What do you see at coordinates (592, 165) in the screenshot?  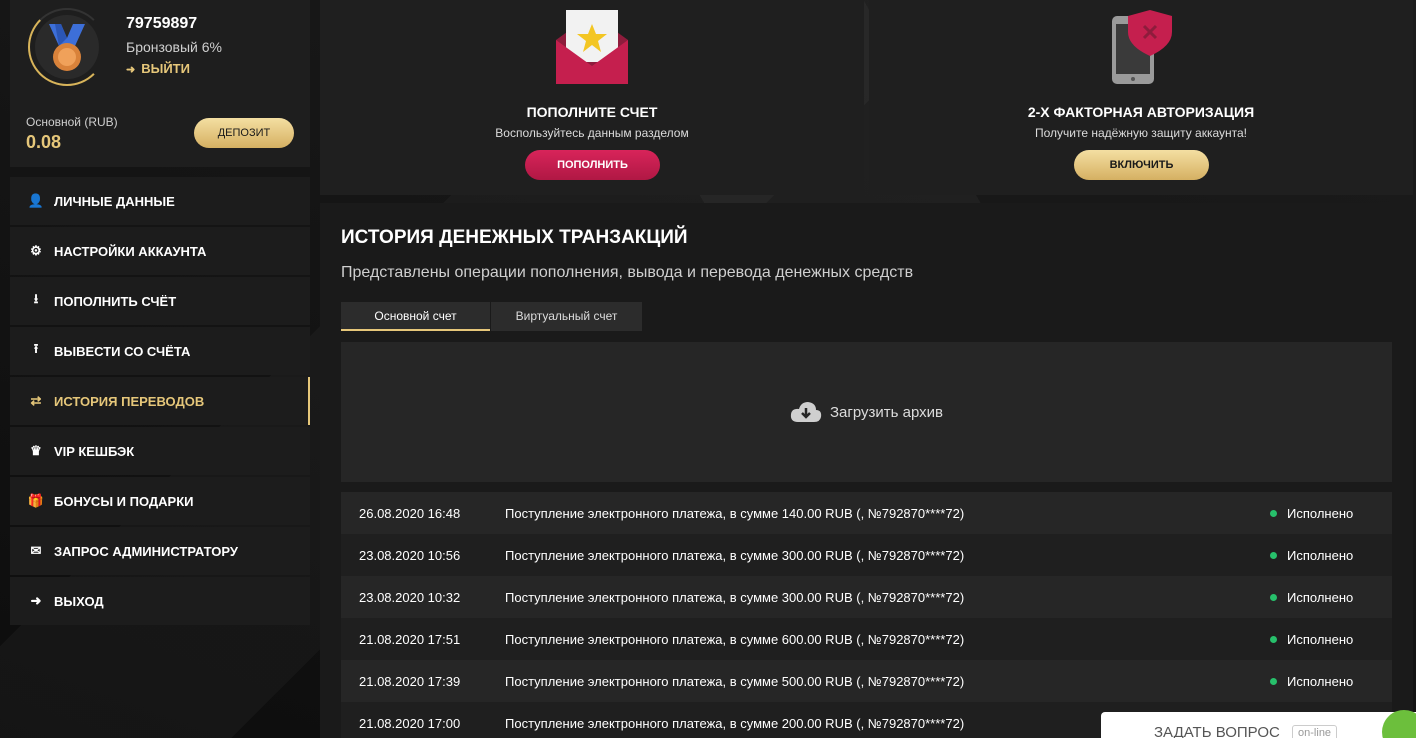 I see `top-up-button: ПОПОЛНИТЬ` at bounding box center [592, 165].